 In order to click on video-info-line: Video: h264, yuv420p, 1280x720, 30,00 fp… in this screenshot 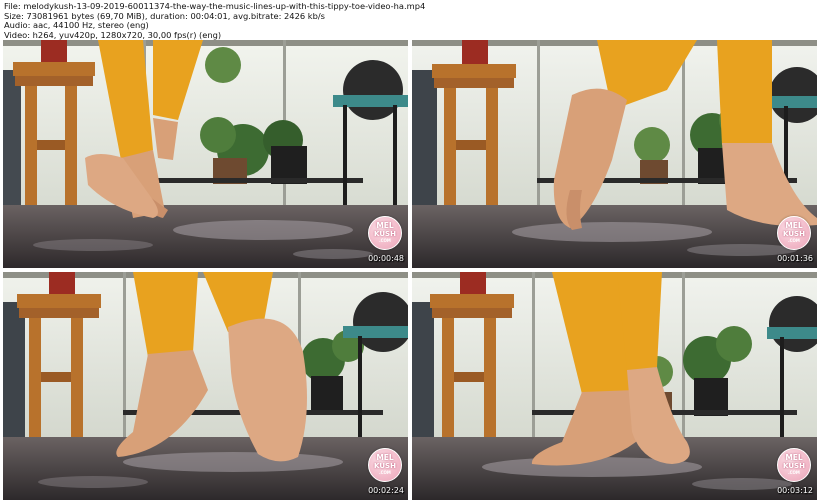, I will do `click(113, 35)`.